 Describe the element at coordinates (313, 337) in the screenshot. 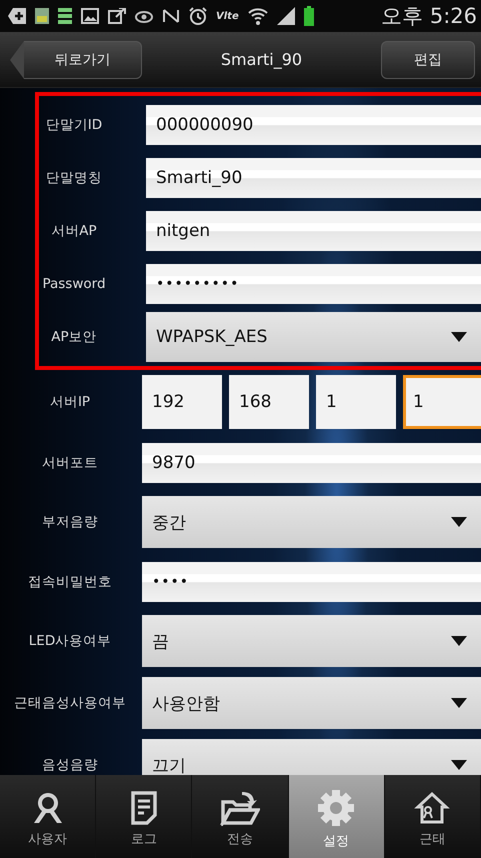

I see `dropdown: WPAPSK_AES` at that location.